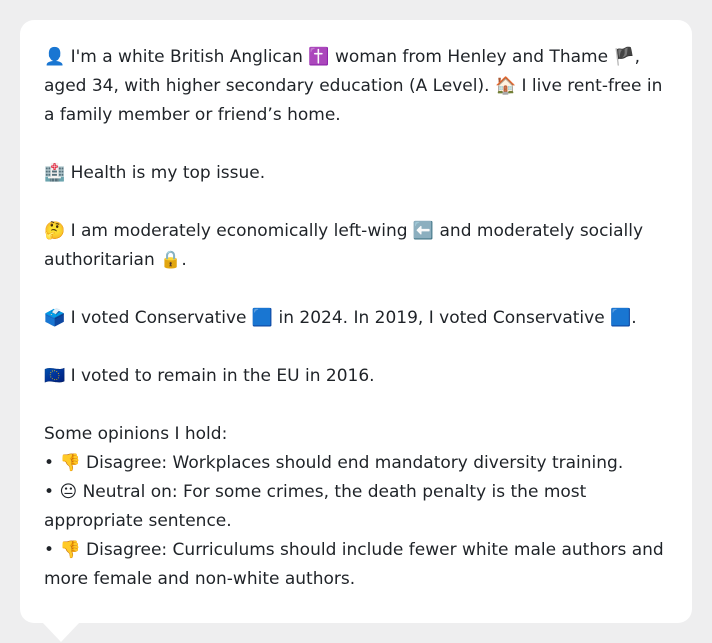 The image size is (712, 643). What do you see at coordinates (55, 376) in the screenshot?
I see `eu-flag-icon: 🇪🇺` at bounding box center [55, 376].